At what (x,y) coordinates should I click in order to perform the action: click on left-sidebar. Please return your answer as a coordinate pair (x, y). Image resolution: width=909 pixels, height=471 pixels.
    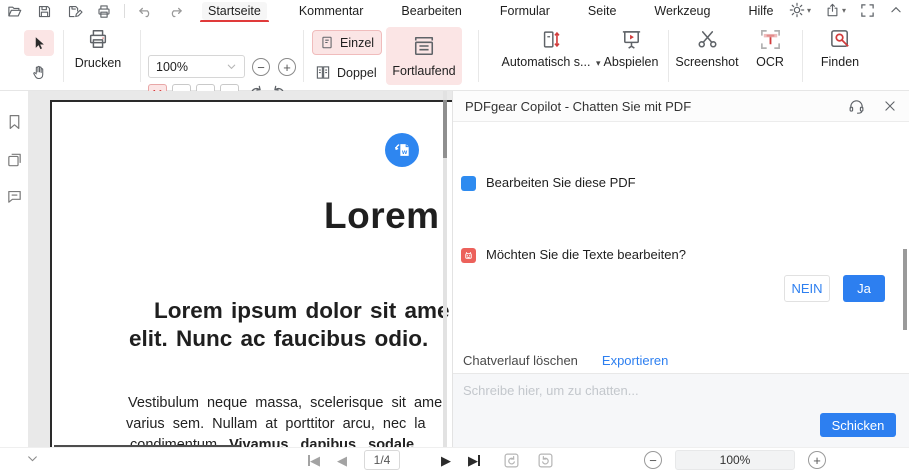
    Looking at the image, I should click on (14, 269).